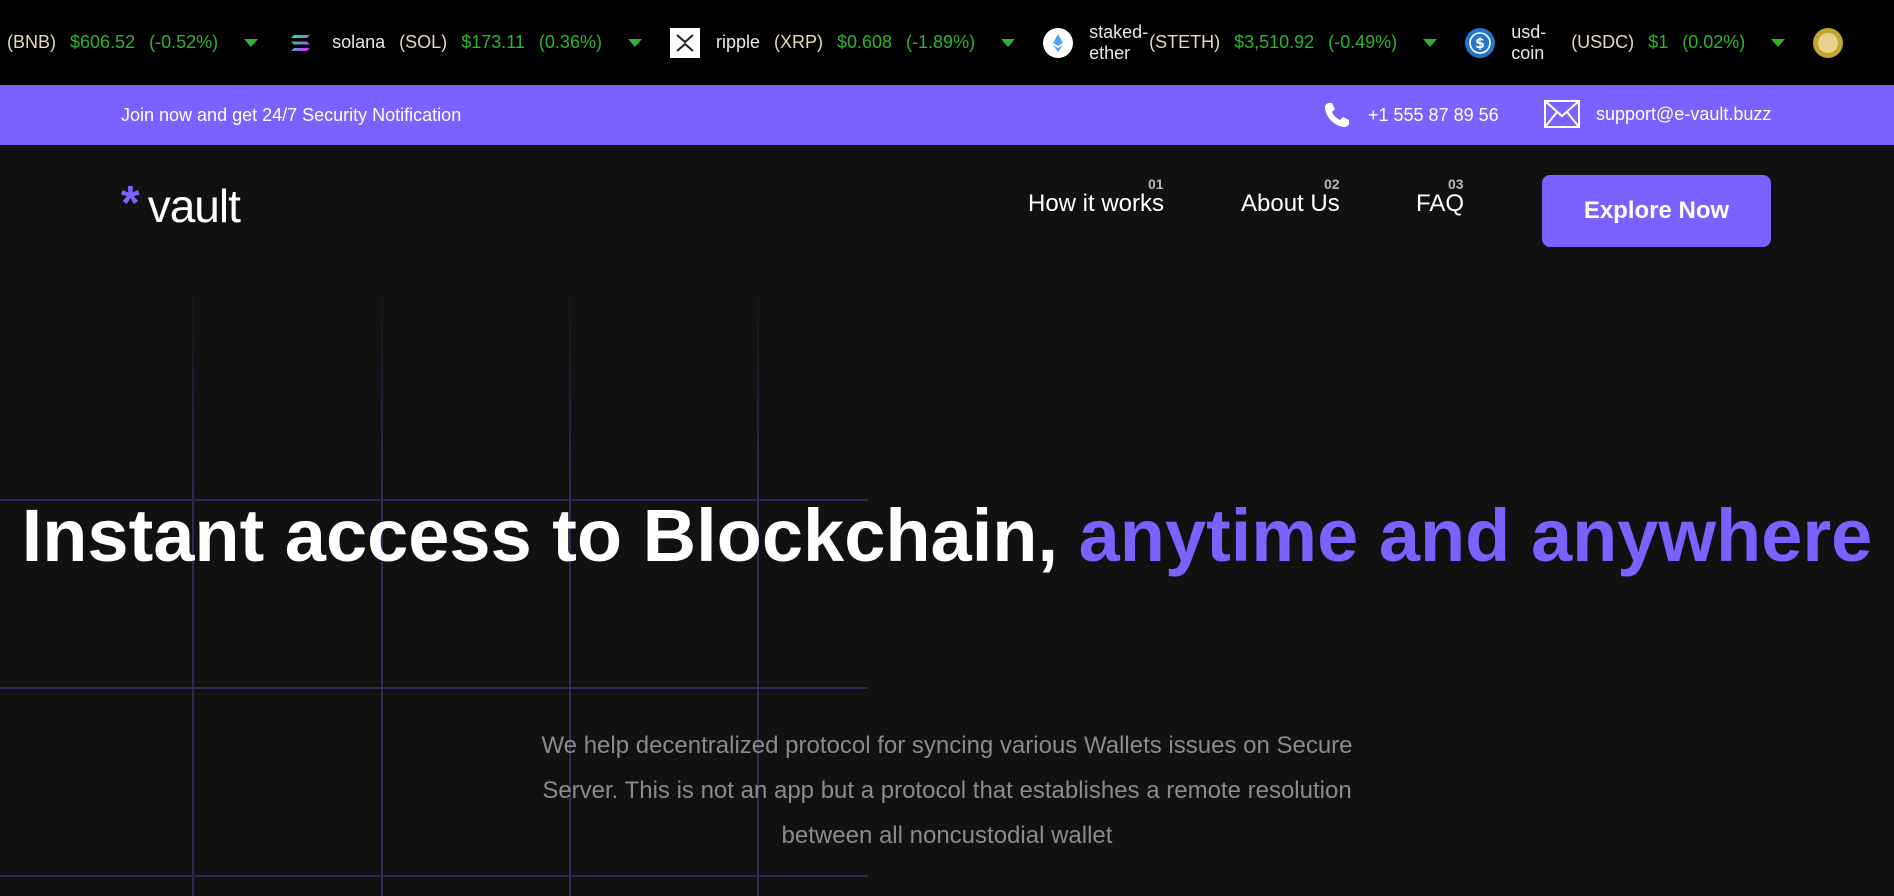 The height and width of the screenshot is (896, 1894). I want to click on ticker-item-usdc: $ usd-coin (USDC) $1 (0.02%), so click(1625, 42).